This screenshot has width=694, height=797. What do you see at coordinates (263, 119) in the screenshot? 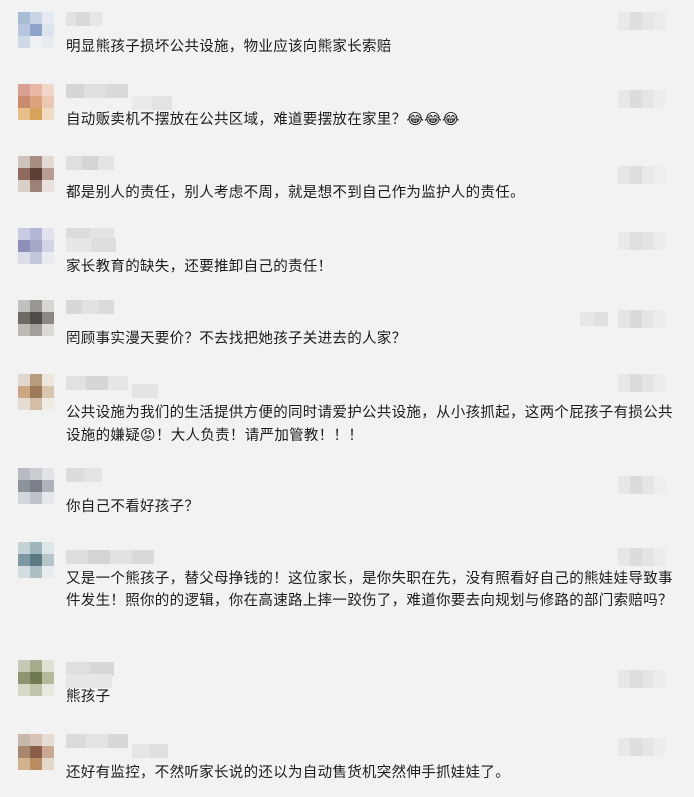
I see `comment-text: 自动贩卖机不摆放在公共区域，难道要摆放在家里？😂😂😂` at bounding box center [263, 119].